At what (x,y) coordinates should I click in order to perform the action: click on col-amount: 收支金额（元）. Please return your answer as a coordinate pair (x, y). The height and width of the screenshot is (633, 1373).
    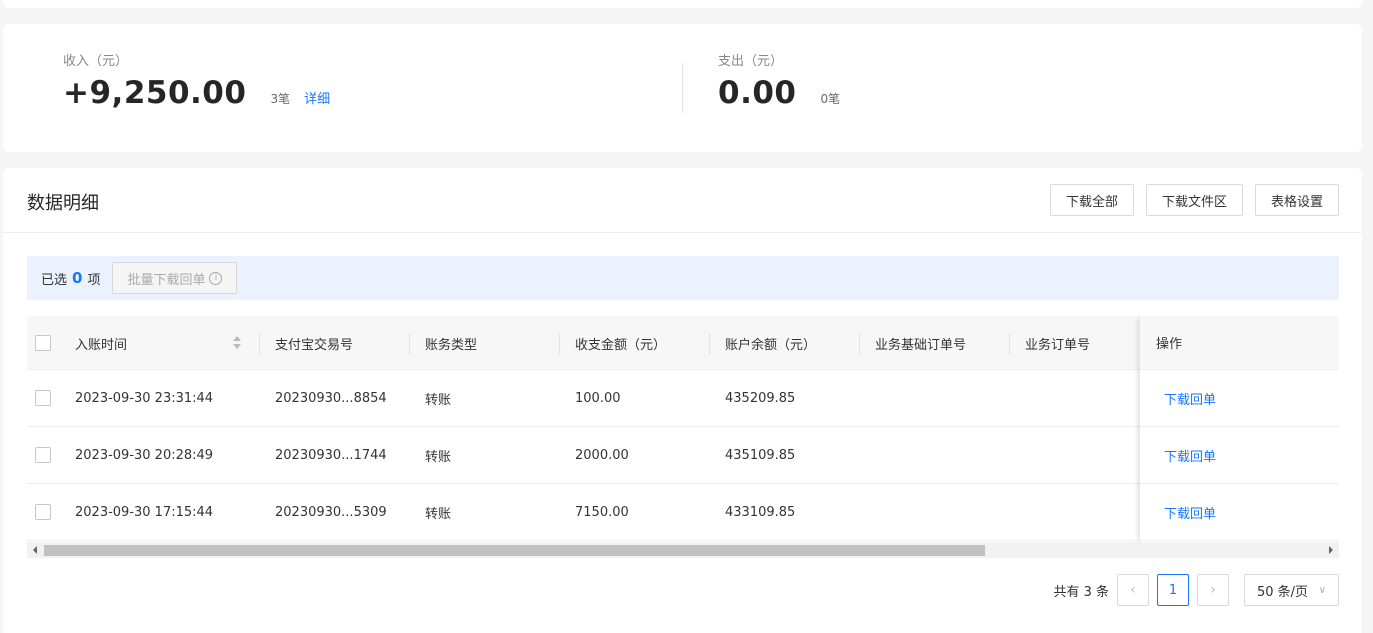
    Looking at the image, I should click on (621, 345).